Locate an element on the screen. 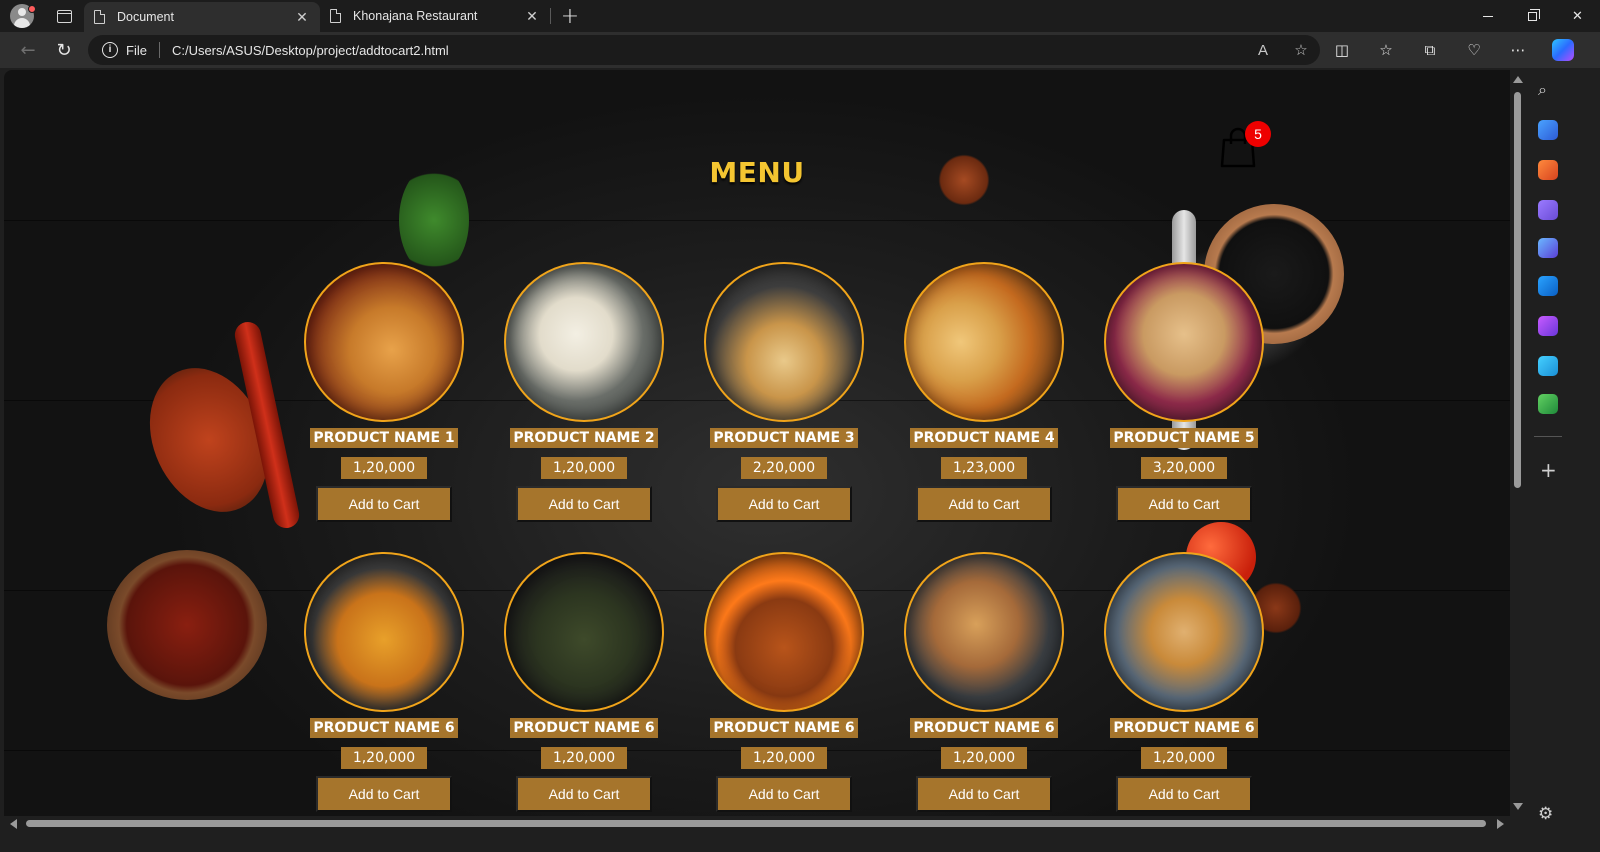  tab-title: Document is located at coordinates (145, 17).